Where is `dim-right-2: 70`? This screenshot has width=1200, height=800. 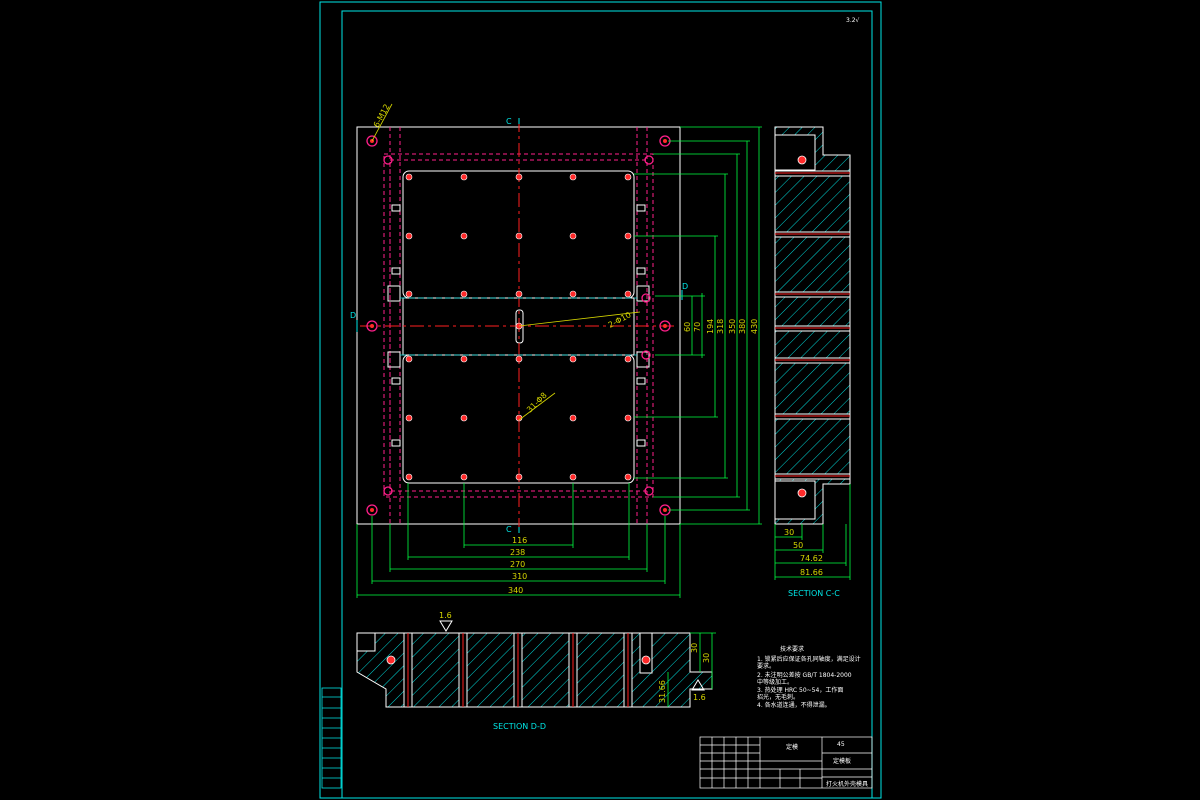 dim-right-2: 70 is located at coordinates (697, 327).